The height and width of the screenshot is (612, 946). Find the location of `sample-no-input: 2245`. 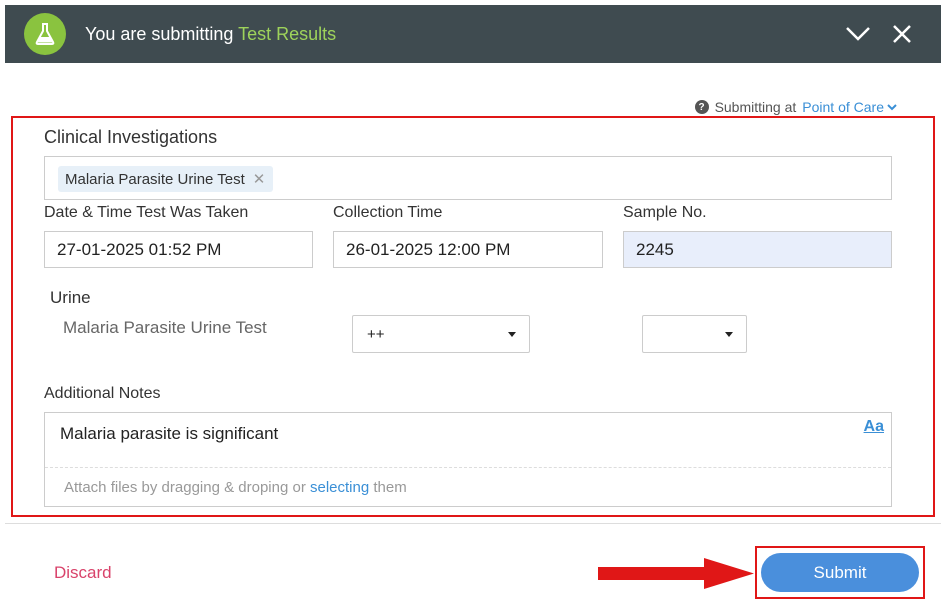

sample-no-input: 2245 is located at coordinates (757, 249).